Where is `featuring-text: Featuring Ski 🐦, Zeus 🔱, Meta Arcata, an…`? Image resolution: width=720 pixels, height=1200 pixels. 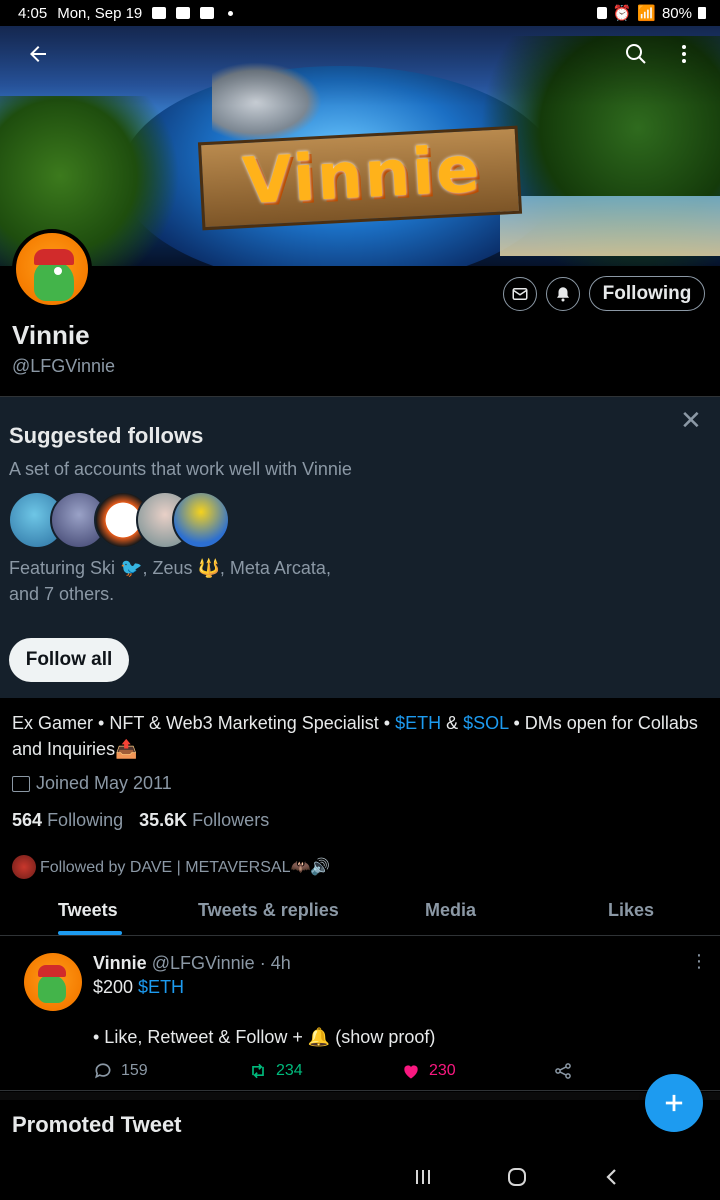 featuring-text: Featuring Ski 🐦, Zeus 🔱, Meta Arcata, an… is located at coordinates (219, 581).